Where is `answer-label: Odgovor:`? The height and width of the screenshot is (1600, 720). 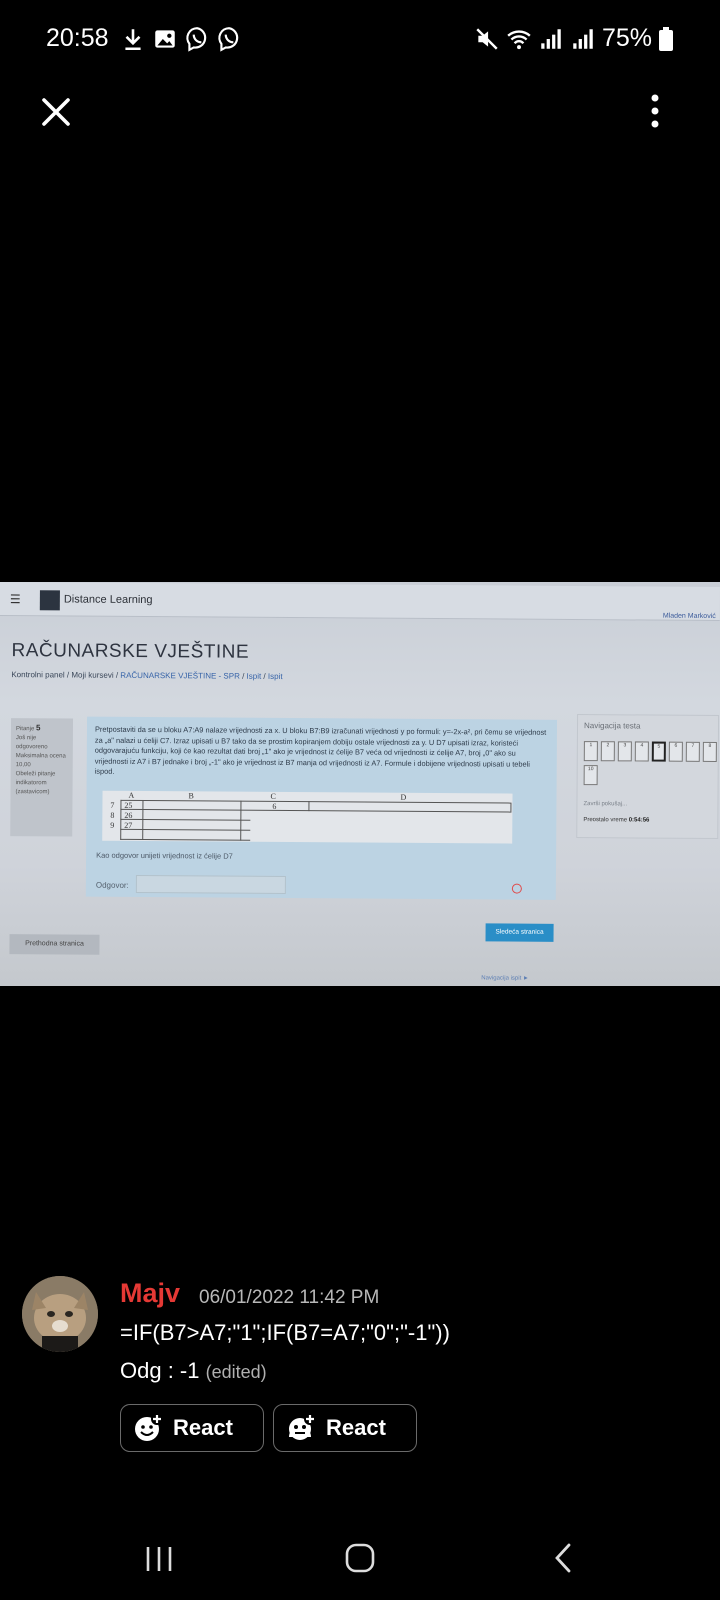
answer-label: Odgovor: is located at coordinates (112, 885).